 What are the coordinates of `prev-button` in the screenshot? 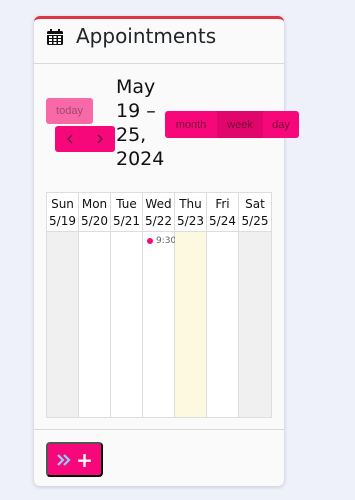 It's located at (70, 139).